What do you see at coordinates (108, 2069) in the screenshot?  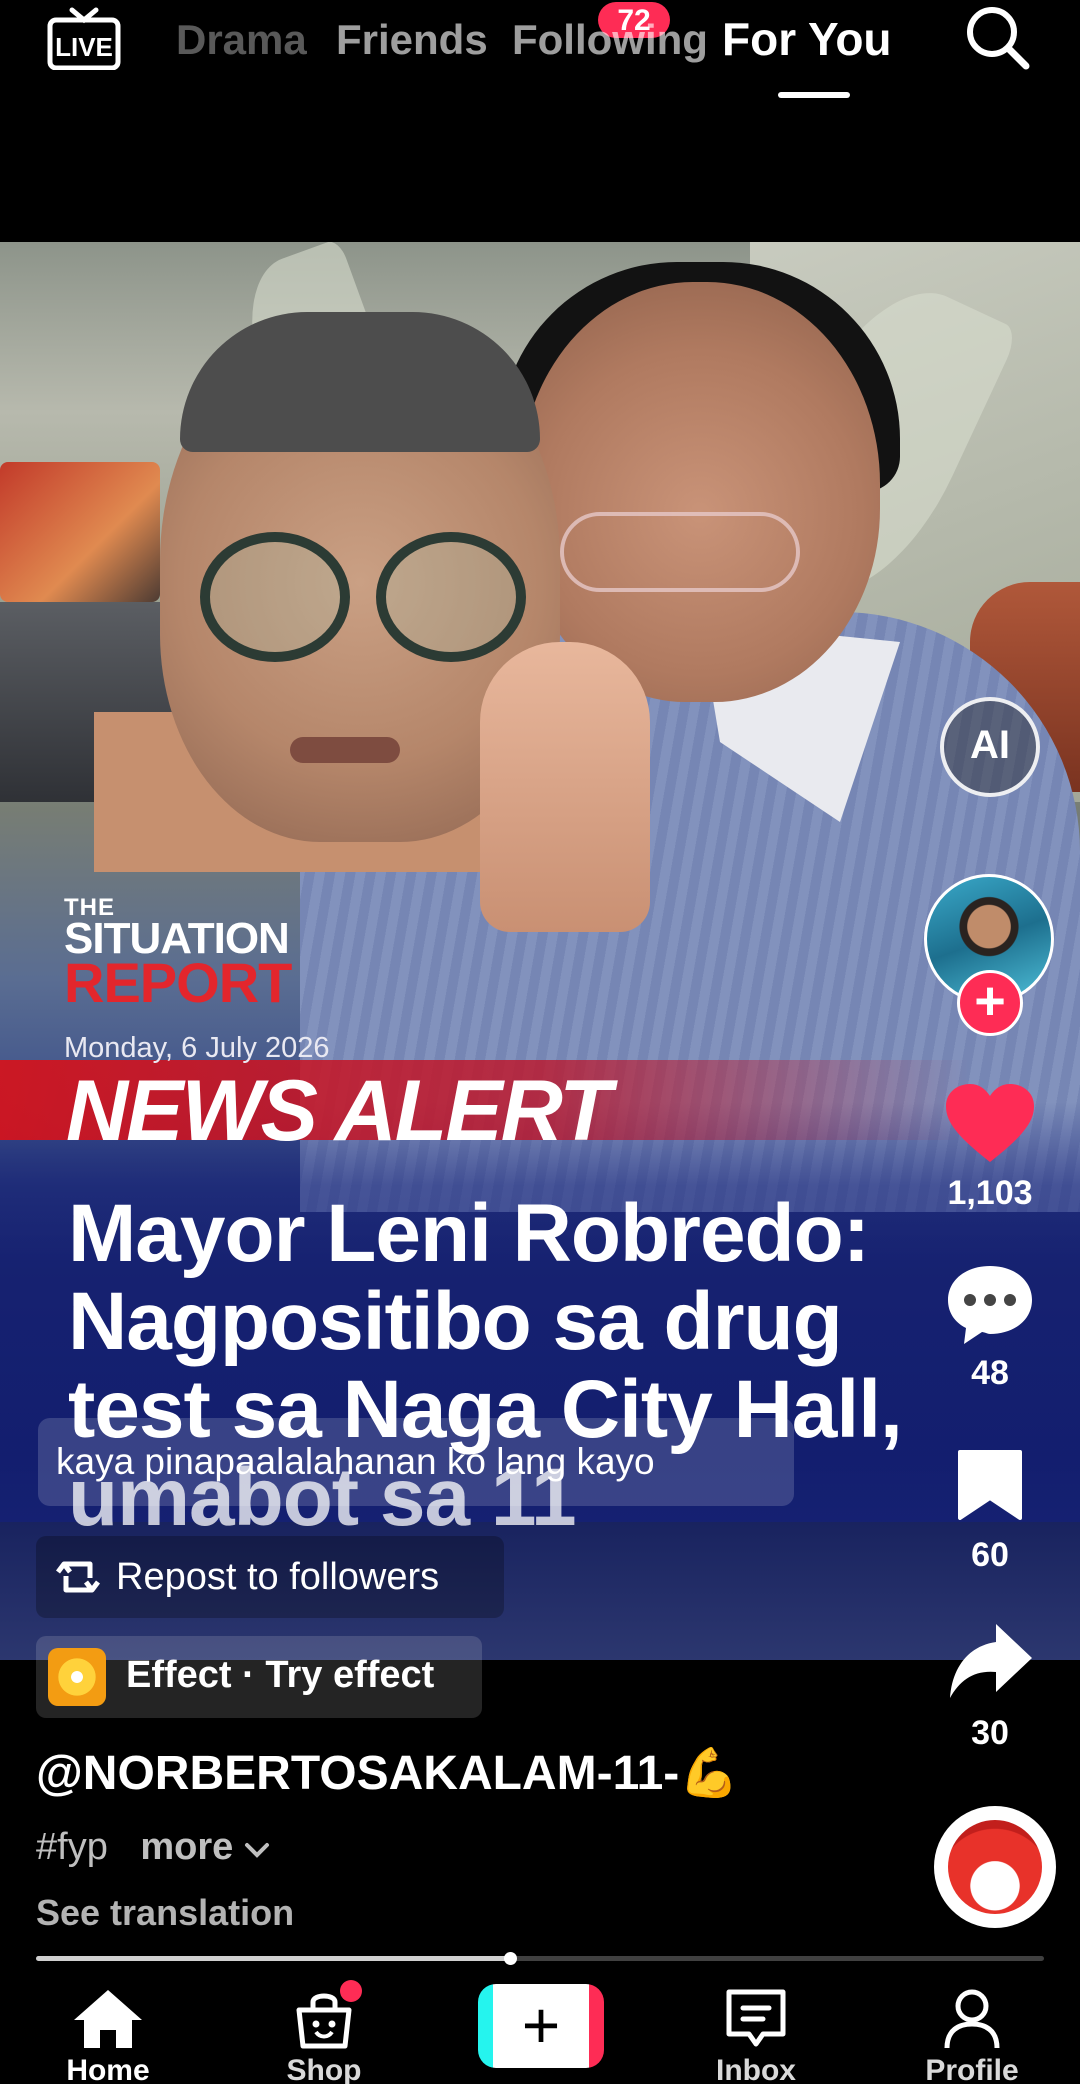 I see `nav-home-label: Home` at bounding box center [108, 2069].